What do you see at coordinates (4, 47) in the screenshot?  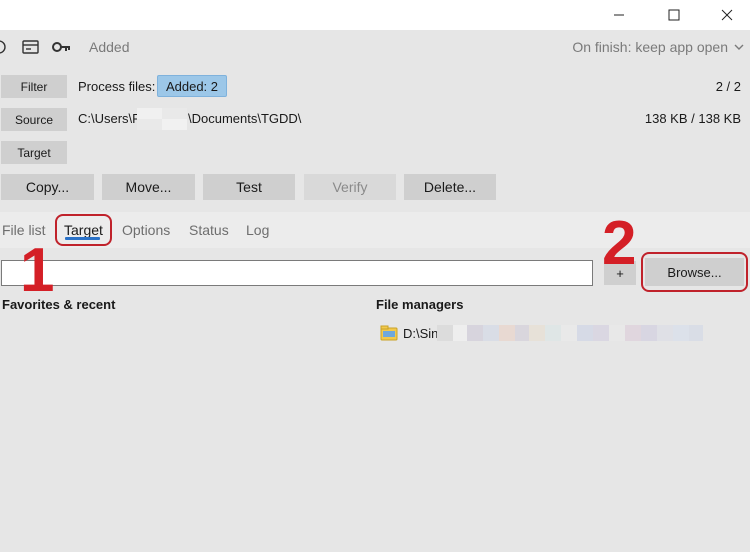 I see `info-icon` at bounding box center [4, 47].